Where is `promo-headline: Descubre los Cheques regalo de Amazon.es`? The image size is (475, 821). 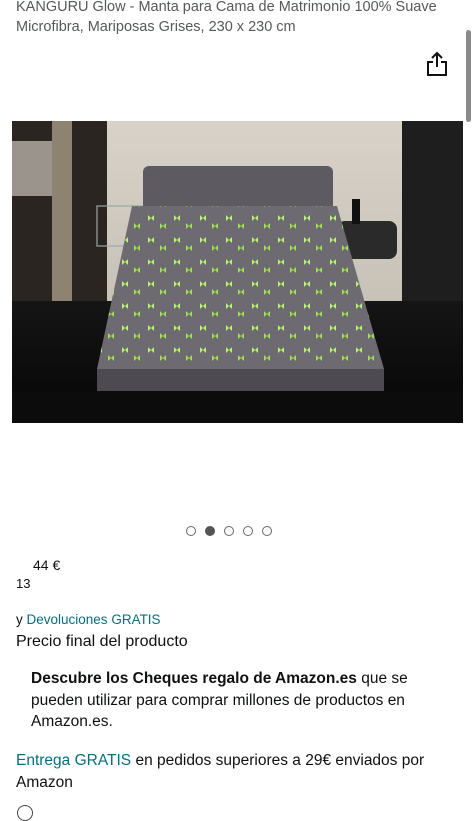
promo-headline: Descubre los Cheques regalo de Amazon.es is located at coordinates (194, 678).